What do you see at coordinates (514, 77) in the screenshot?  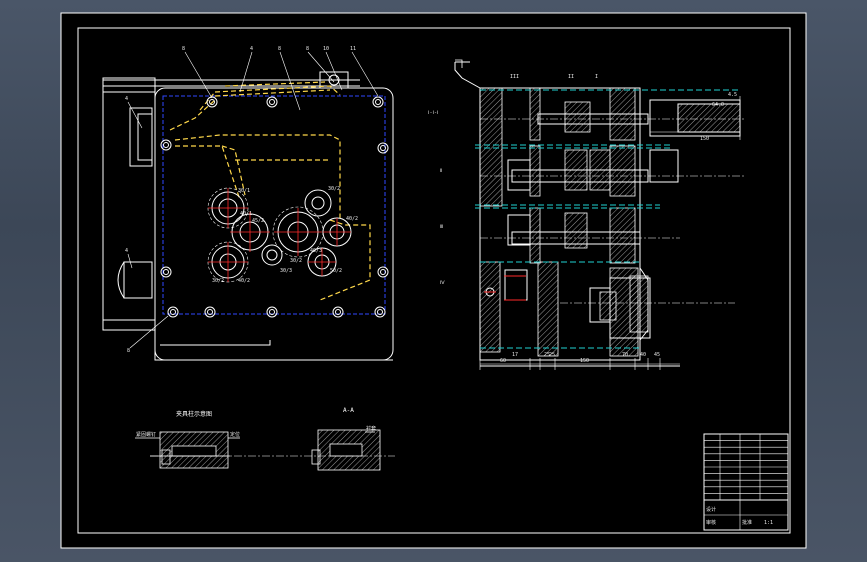 I see `section-mark: III` at bounding box center [514, 77].